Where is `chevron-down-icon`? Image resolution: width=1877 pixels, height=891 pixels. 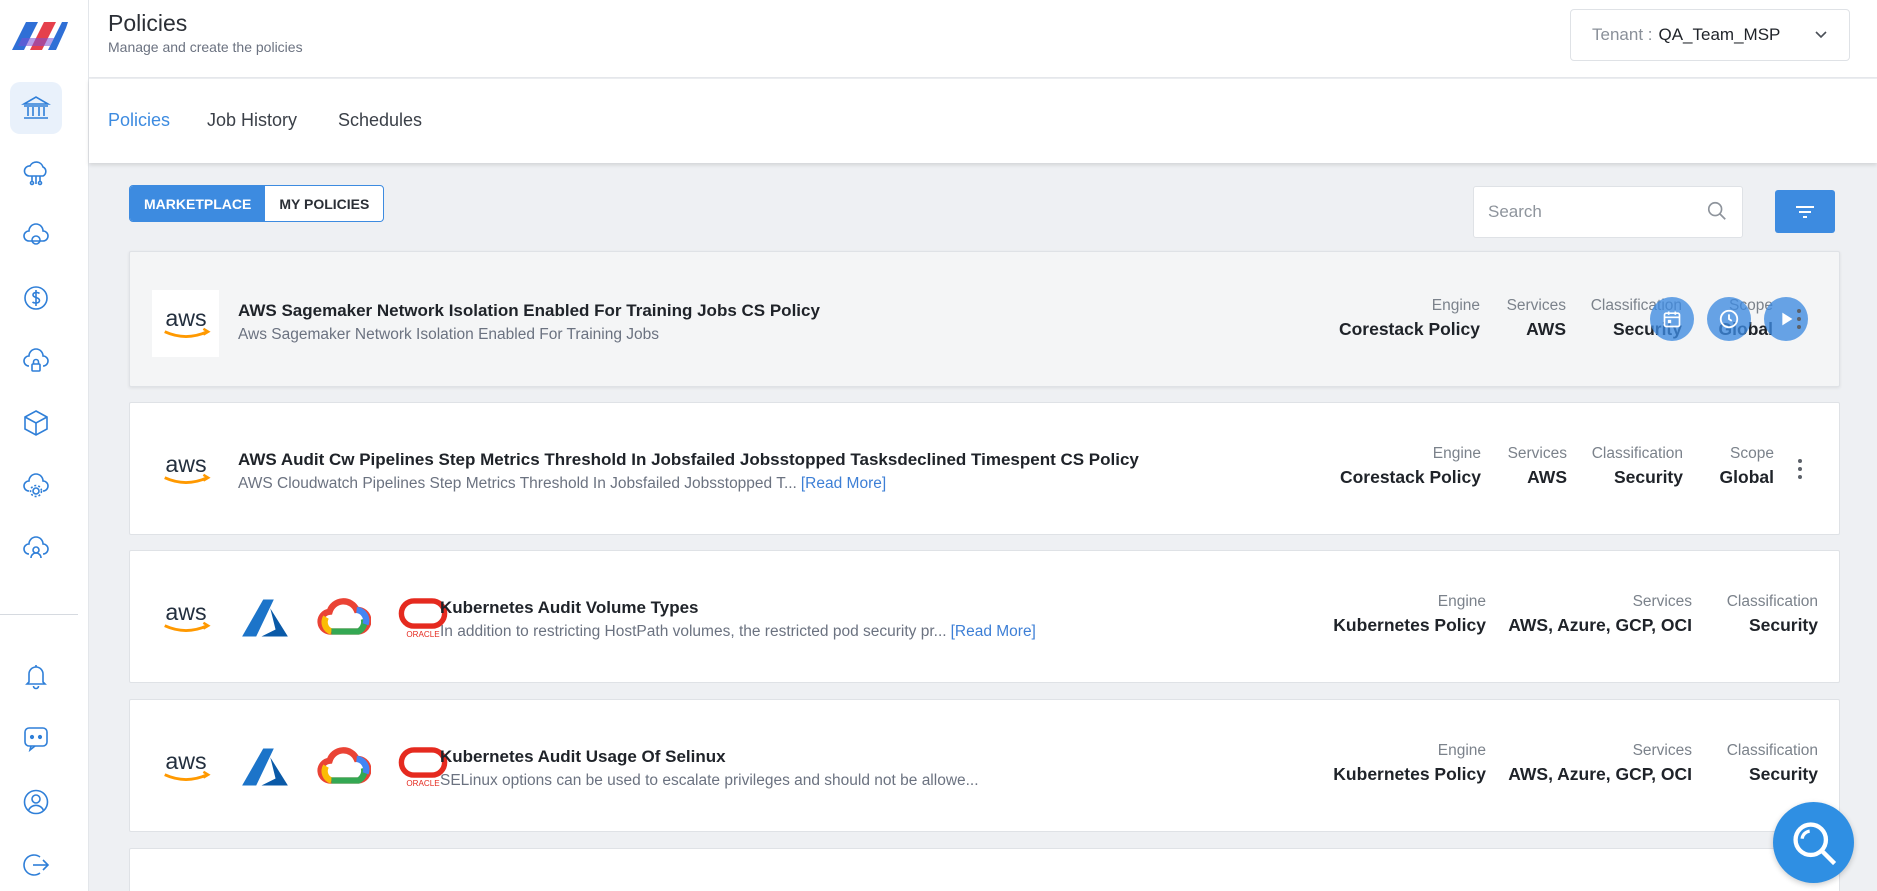
chevron-down-icon is located at coordinates (1821, 35).